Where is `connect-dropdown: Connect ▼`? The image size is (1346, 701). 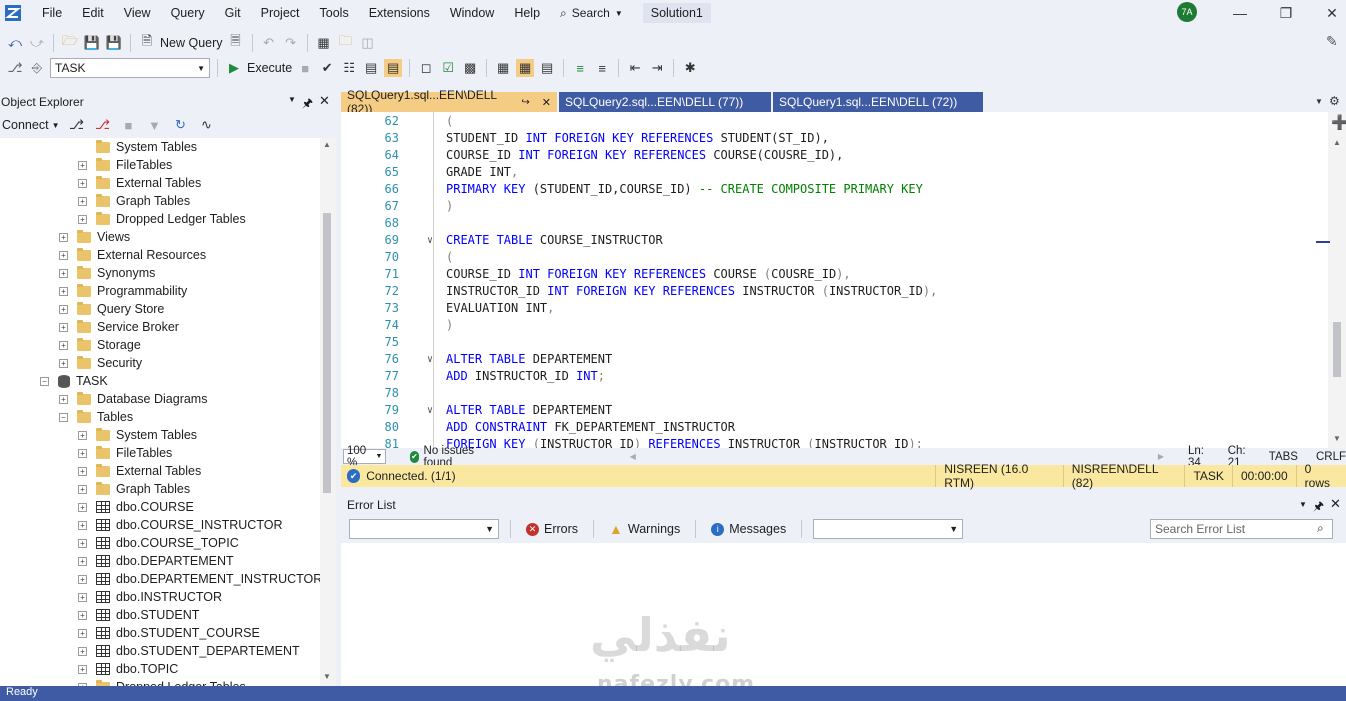 connect-dropdown: Connect ▼ is located at coordinates (30, 125).